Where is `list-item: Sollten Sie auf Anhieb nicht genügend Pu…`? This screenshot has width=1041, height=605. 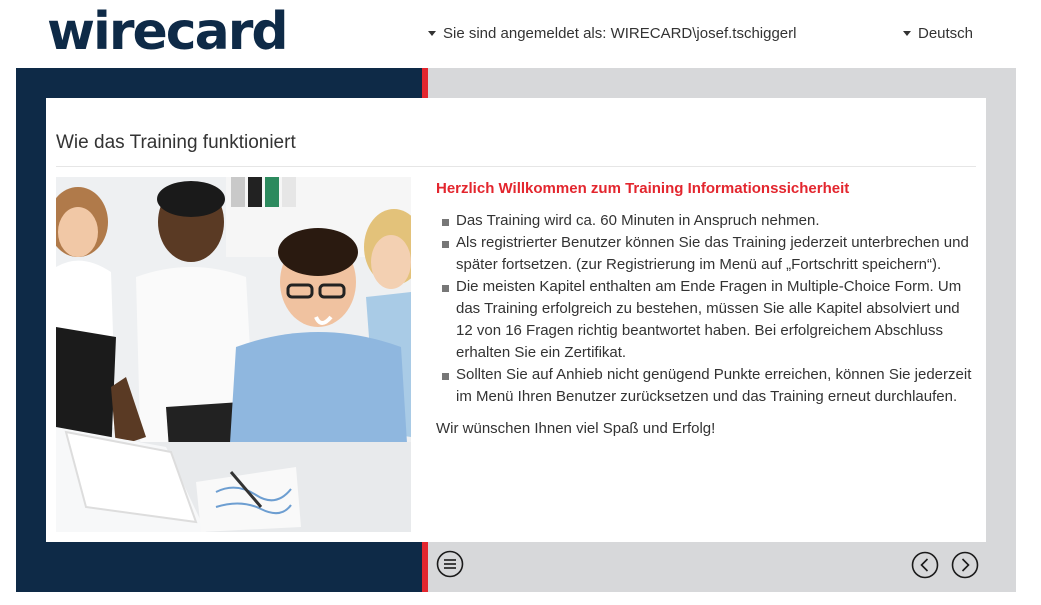 list-item: Sollten Sie auf Anhieb nicht genügend Pu… is located at coordinates (706, 386).